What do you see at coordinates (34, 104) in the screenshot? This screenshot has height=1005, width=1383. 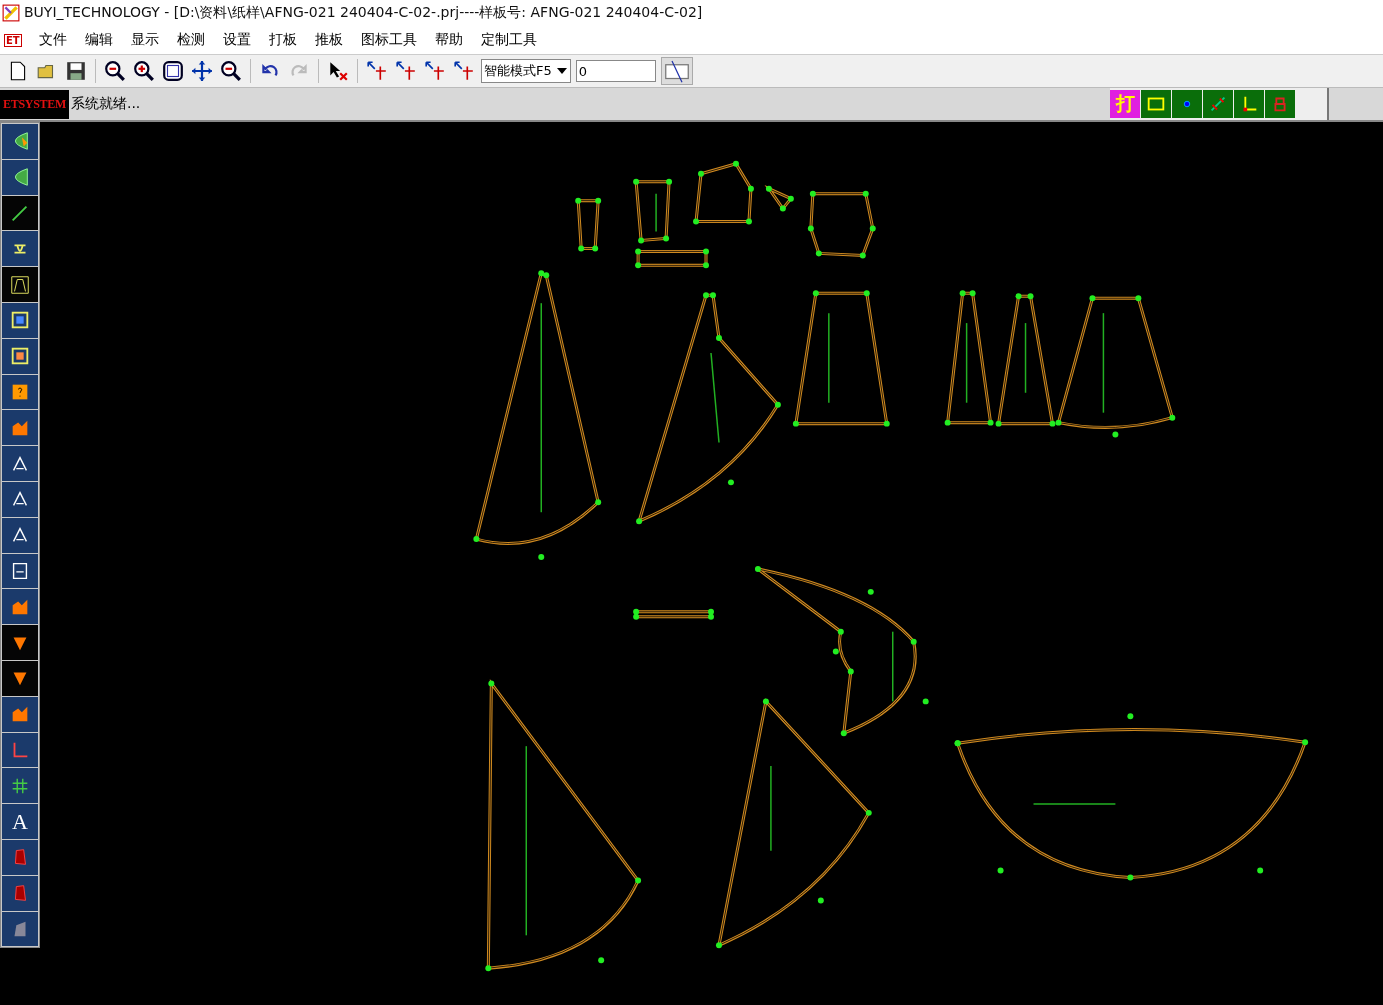 I see `brand-label: ETSYSTEM` at bounding box center [34, 104].